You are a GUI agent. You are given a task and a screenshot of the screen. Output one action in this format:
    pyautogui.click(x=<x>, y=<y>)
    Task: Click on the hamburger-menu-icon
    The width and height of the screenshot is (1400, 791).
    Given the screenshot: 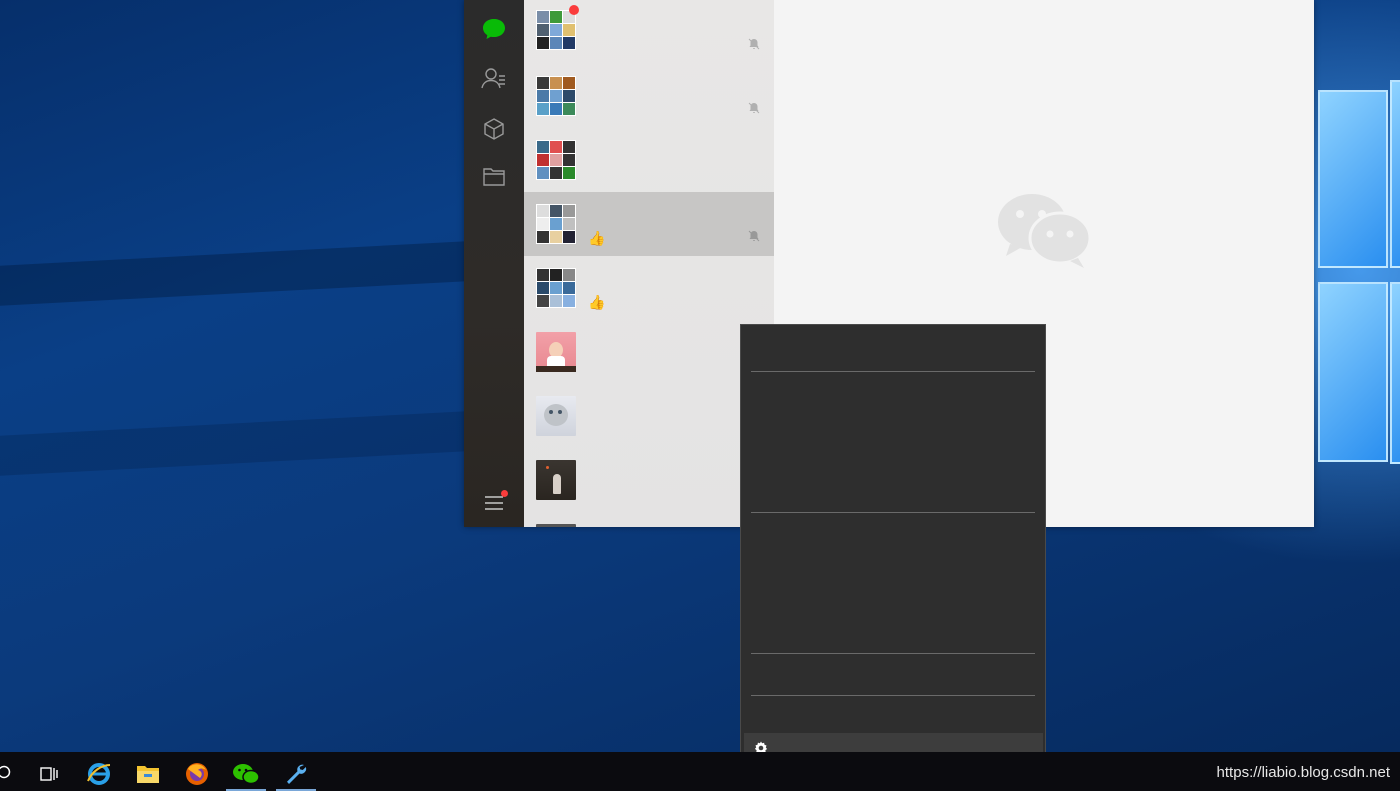 What is the action you would take?
    pyautogui.click(x=494, y=502)
    